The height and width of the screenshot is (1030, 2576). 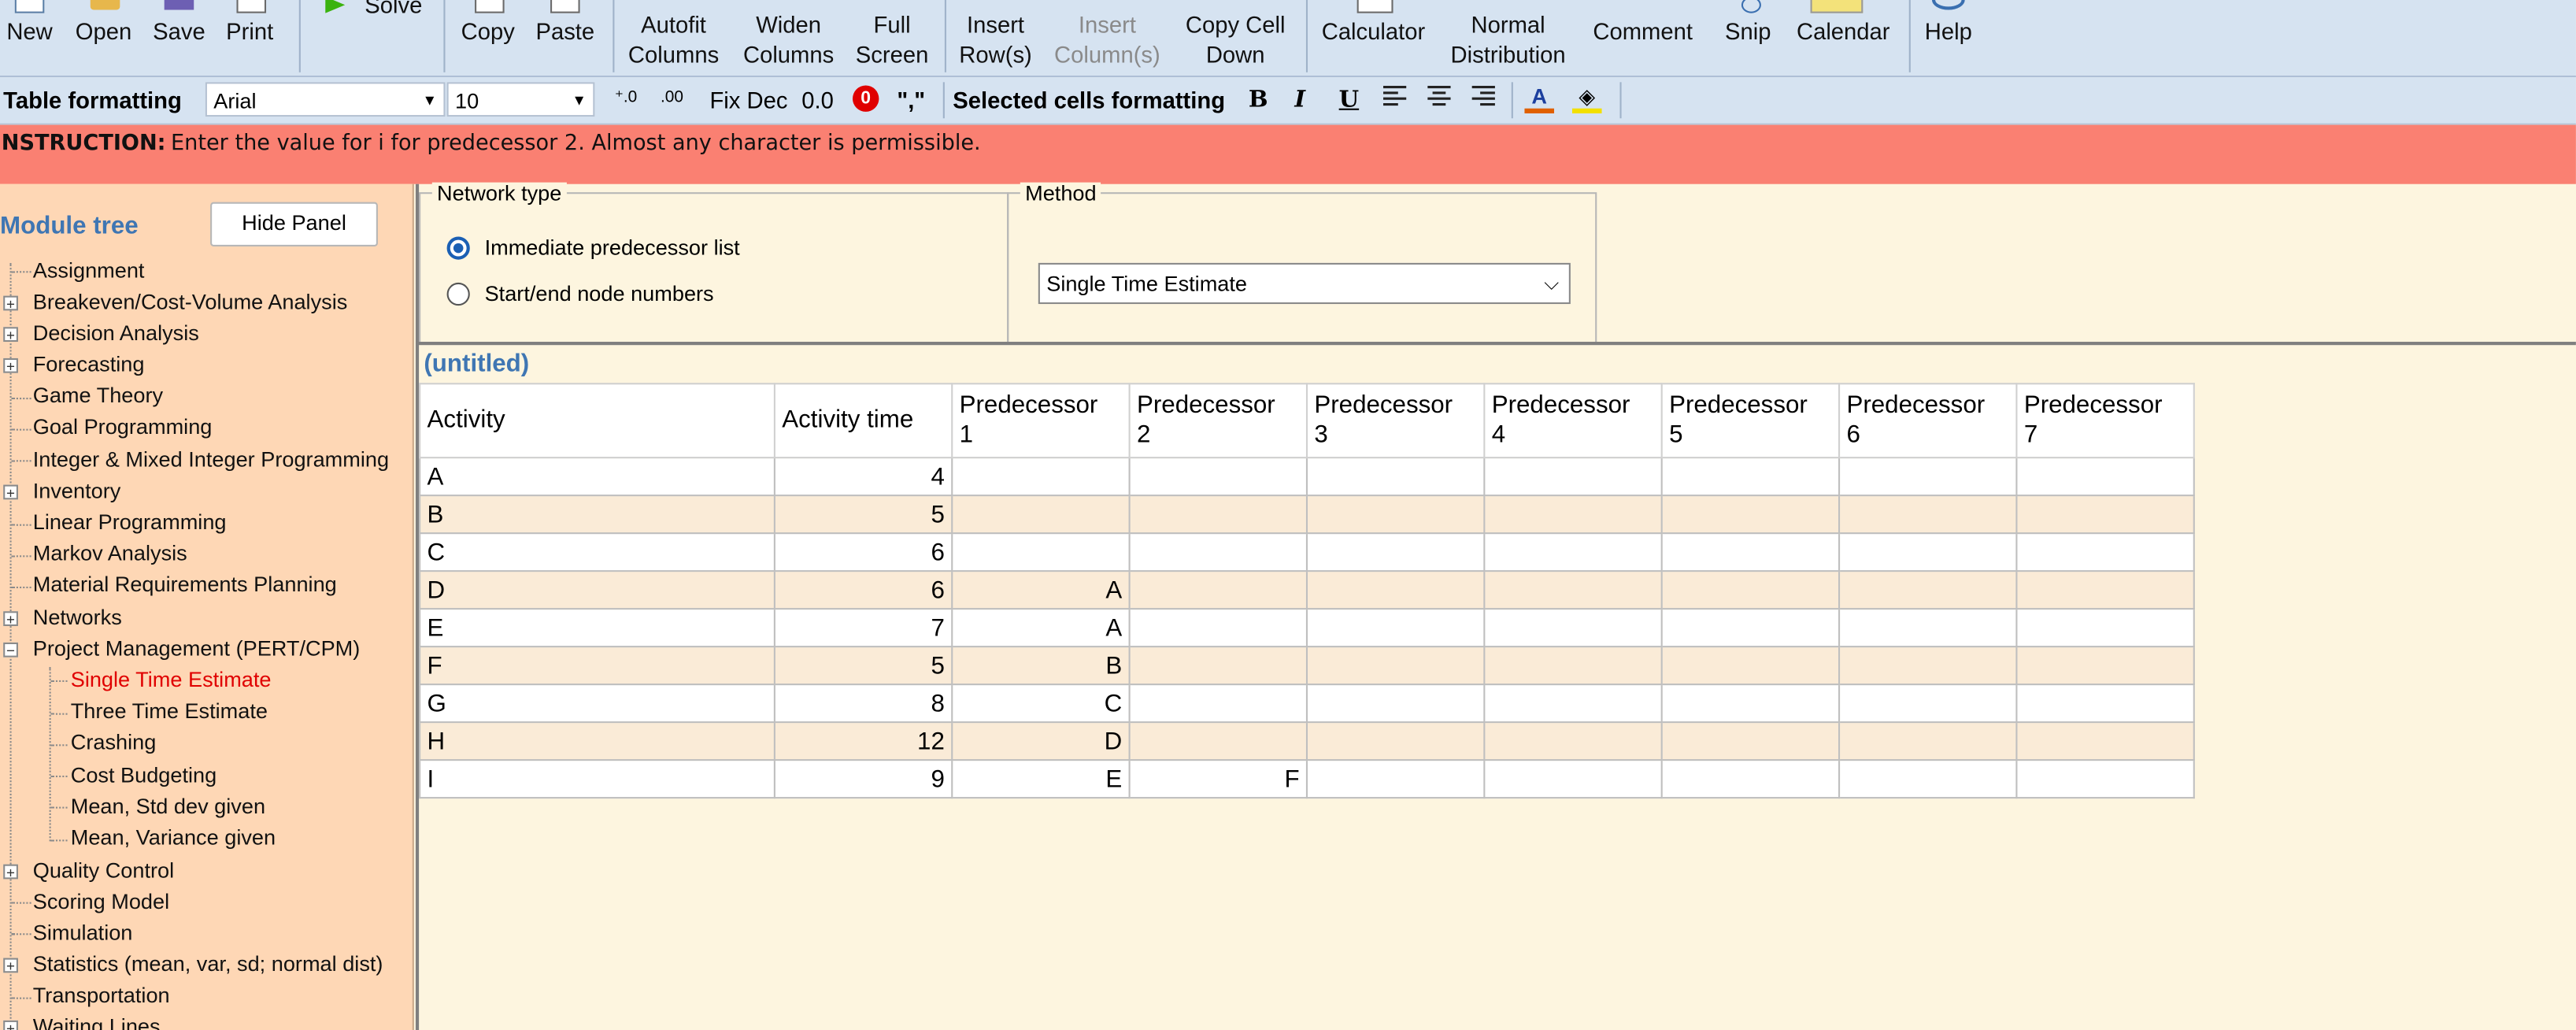 What do you see at coordinates (169, 711) in the screenshot?
I see `tree-item-three-time-estimate: Three Time Estimate` at bounding box center [169, 711].